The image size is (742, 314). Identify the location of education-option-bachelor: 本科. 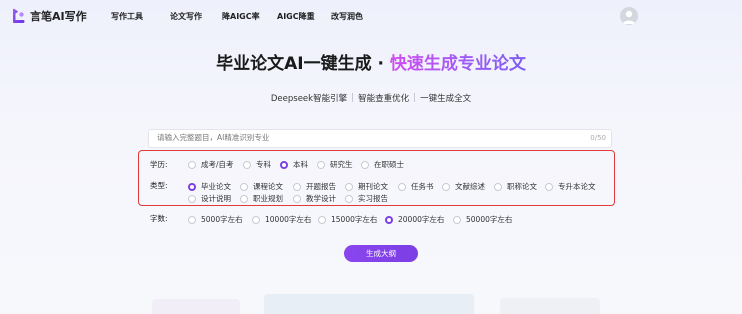
(294, 164).